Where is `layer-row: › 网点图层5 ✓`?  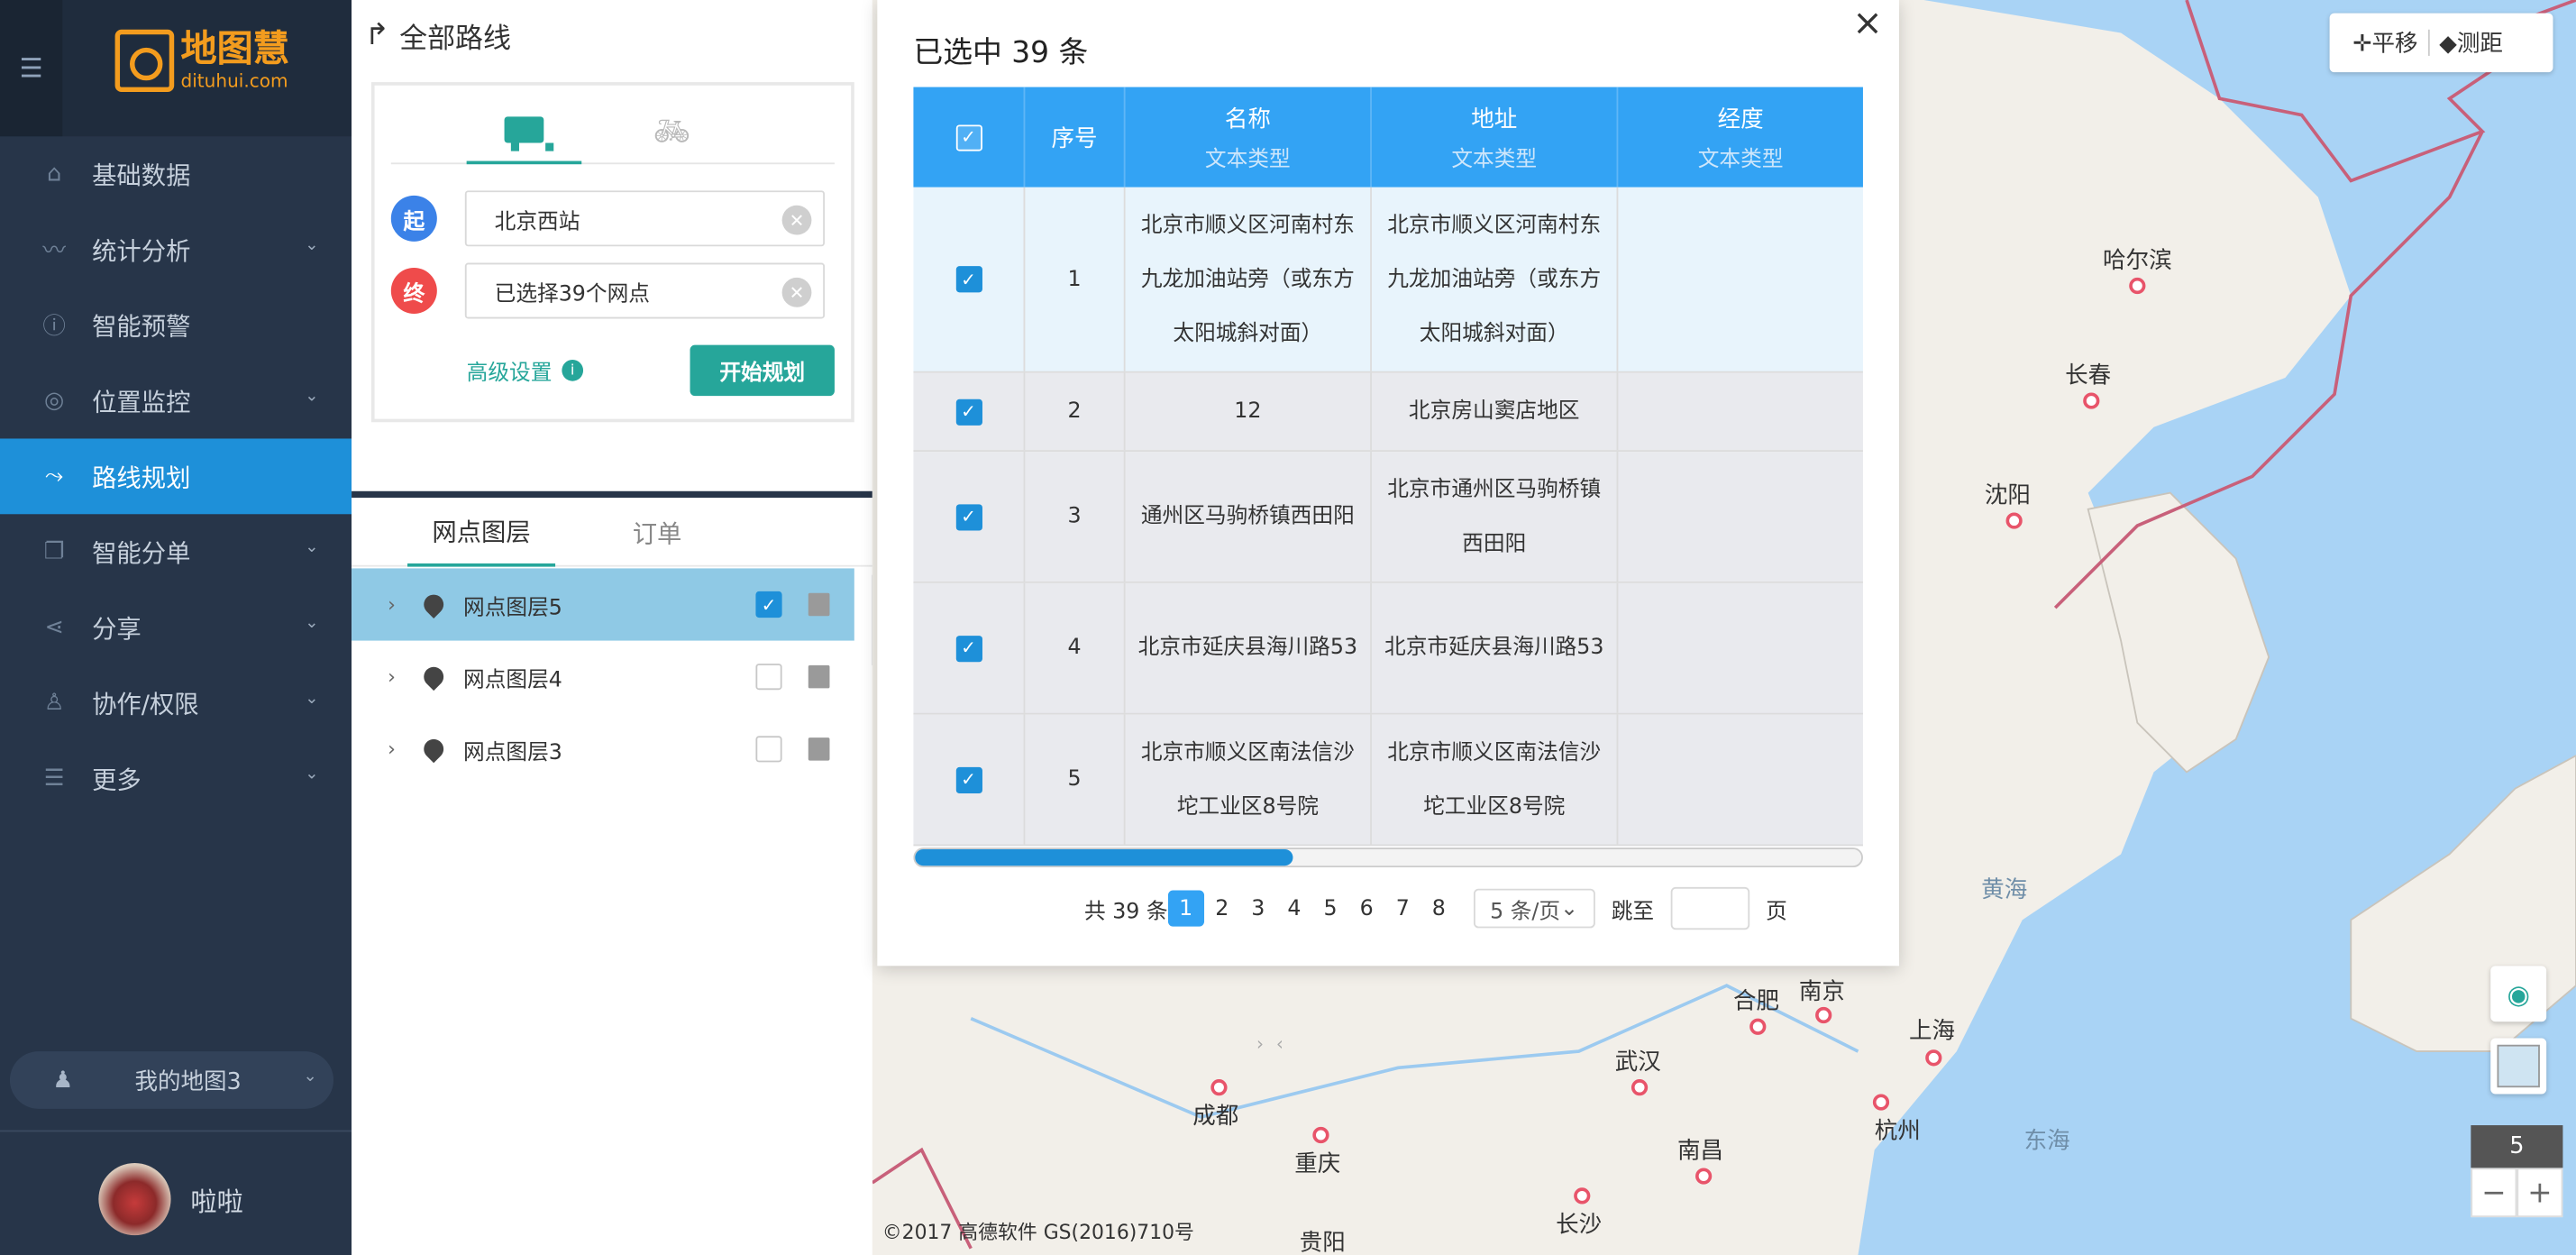
layer-row: › 网点图层5 ✓ is located at coordinates (603, 604).